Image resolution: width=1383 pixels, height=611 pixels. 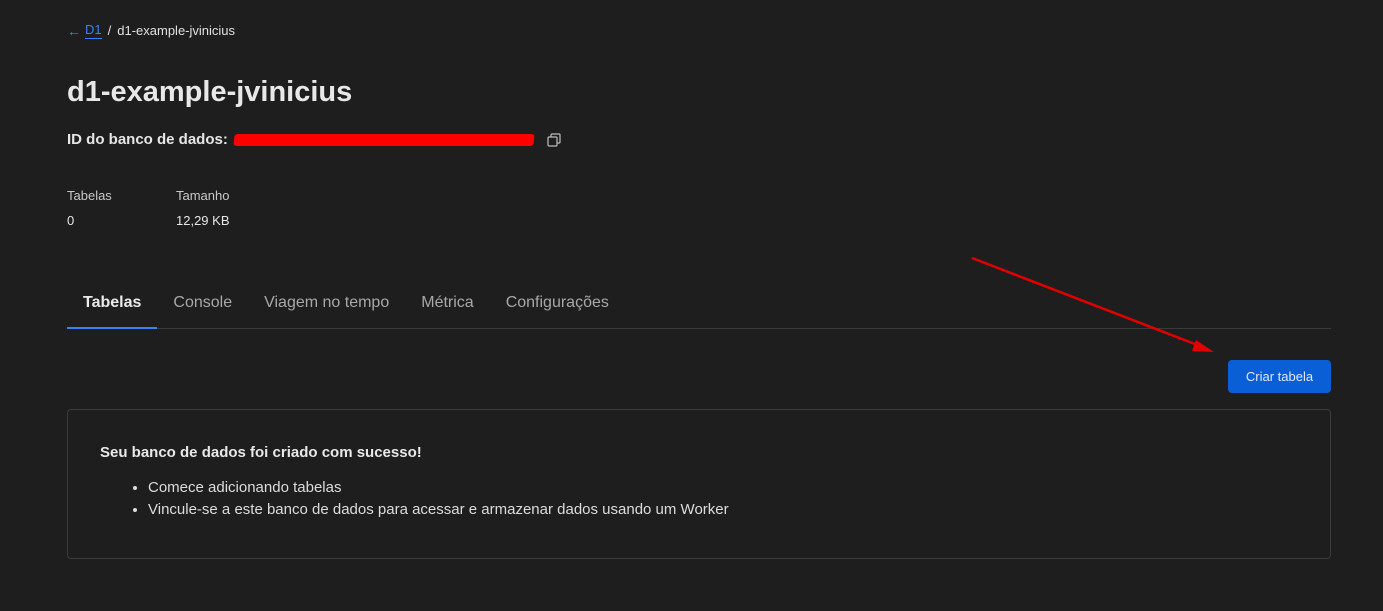 I want to click on breadcrumb: ← D1 / d1-example-jvinicius, so click(x=151, y=30).